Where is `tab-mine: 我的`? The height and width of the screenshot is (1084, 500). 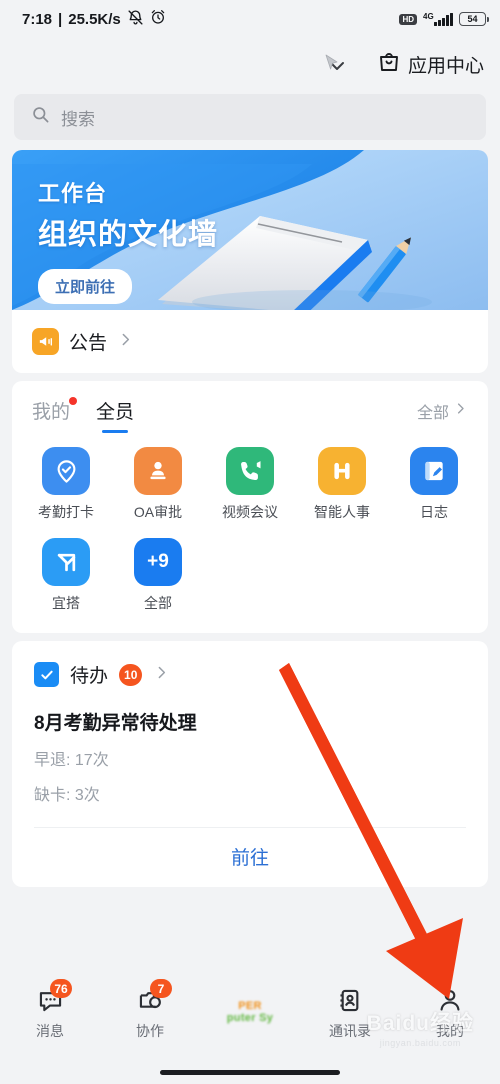 tab-mine: 我的 is located at coordinates (55, 415).